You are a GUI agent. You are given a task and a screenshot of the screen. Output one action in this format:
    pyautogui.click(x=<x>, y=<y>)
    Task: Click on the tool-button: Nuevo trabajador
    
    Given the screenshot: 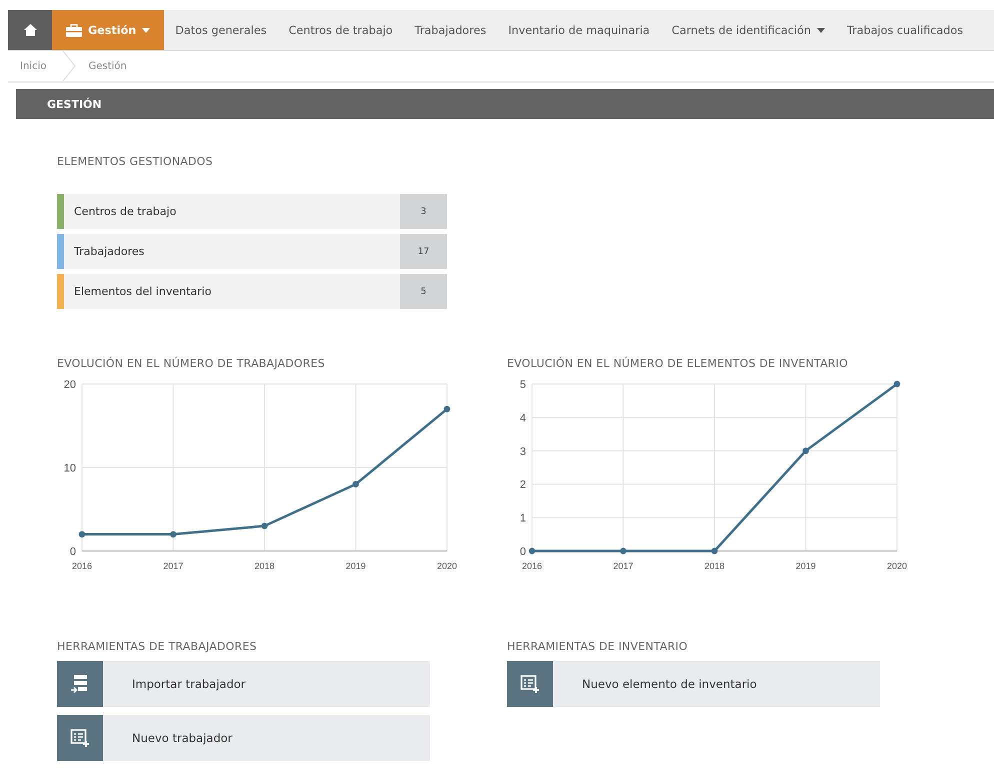 What is the action you would take?
    pyautogui.click(x=243, y=738)
    